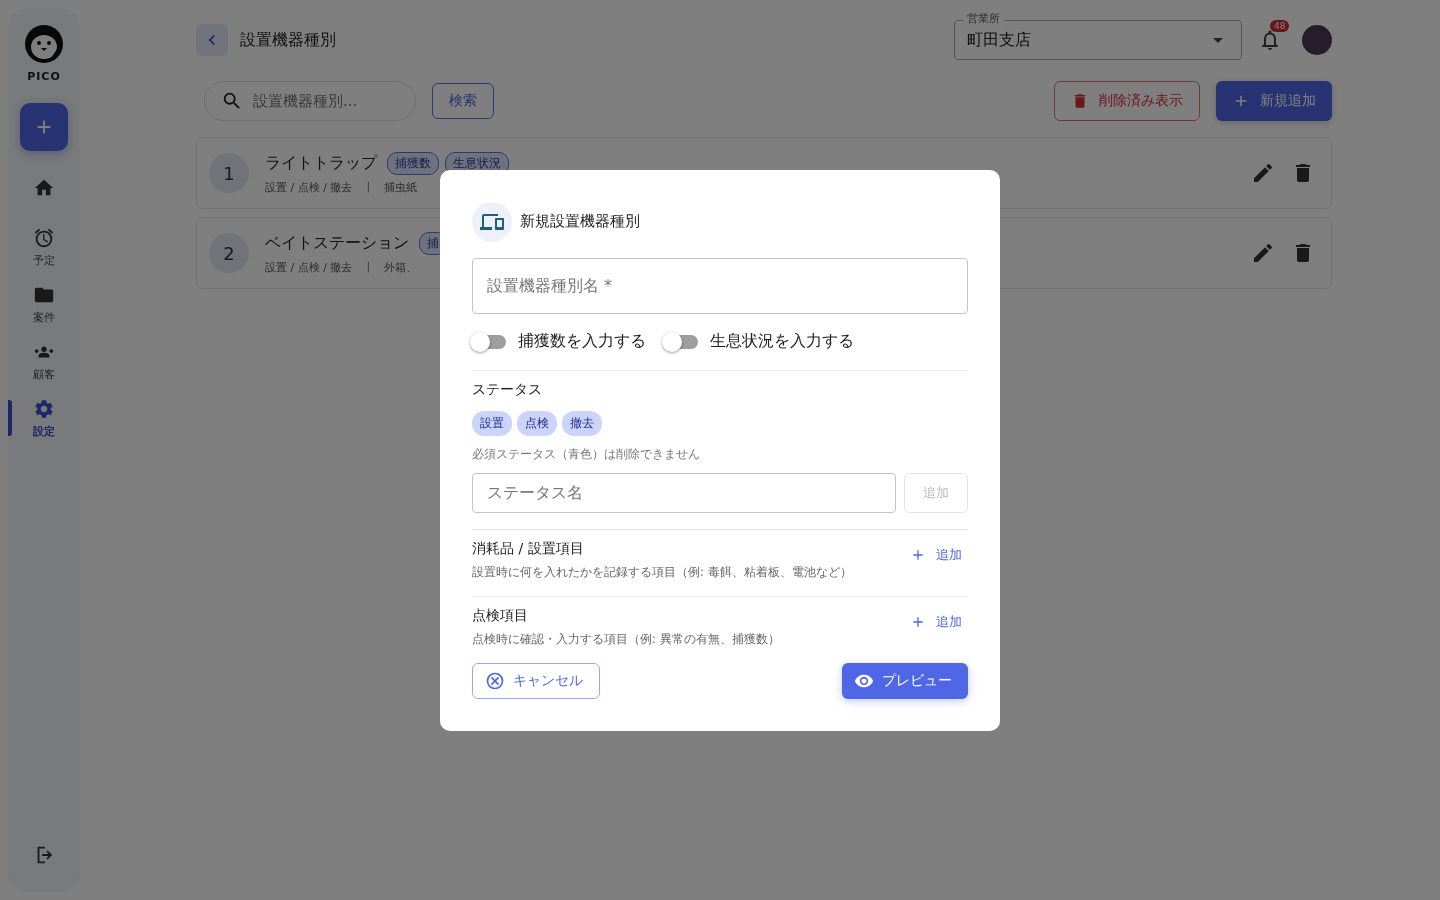 Image resolution: width=1440 pixels, height=900 pixels. I want to click on section-description: 点検時に確認・入力する項目（例: 異常の有無、捕獲数）, so click(626, 639).